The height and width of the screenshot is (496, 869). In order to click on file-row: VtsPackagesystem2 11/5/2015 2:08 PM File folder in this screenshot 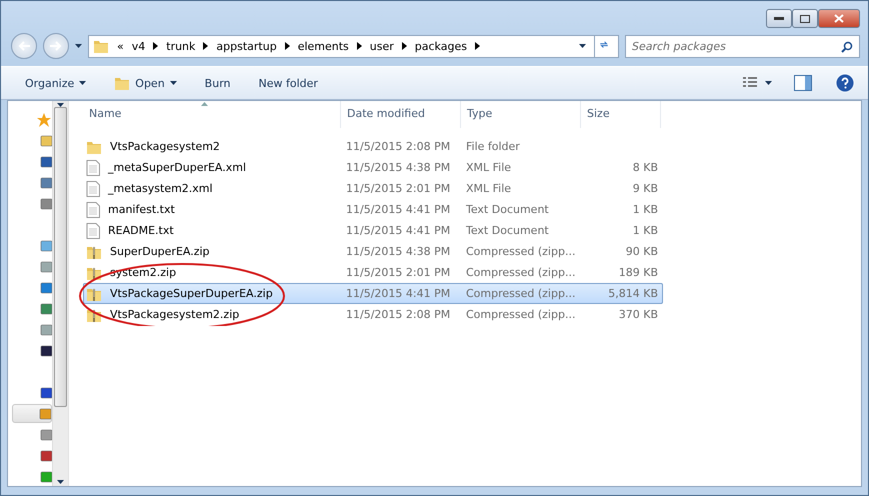, I will do `click(373, 146)`.